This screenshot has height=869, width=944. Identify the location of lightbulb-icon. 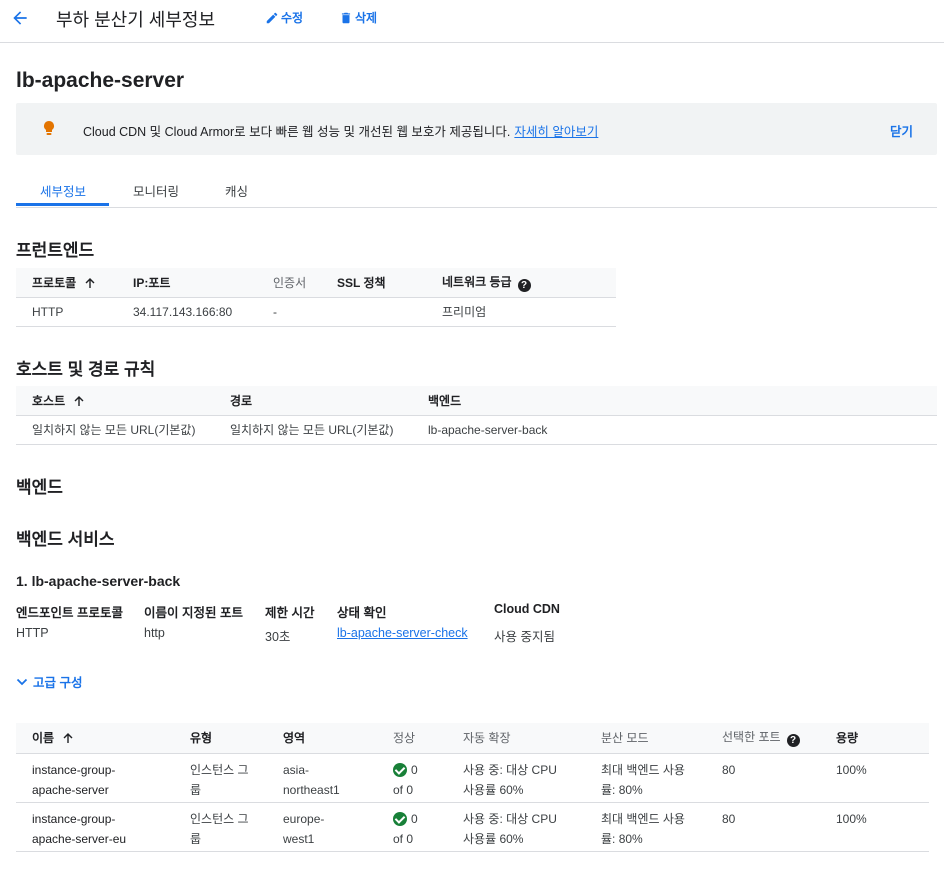
(49, 128).